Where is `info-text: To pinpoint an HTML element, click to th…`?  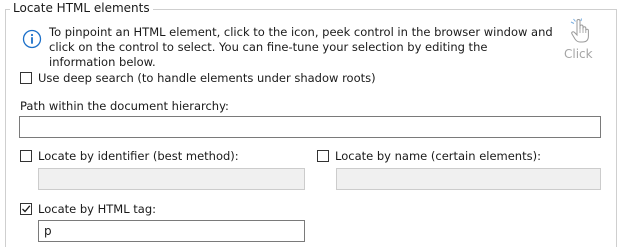
info-text: To pinpoint an HTML element, click to th… is located at coordinates (301, 47).